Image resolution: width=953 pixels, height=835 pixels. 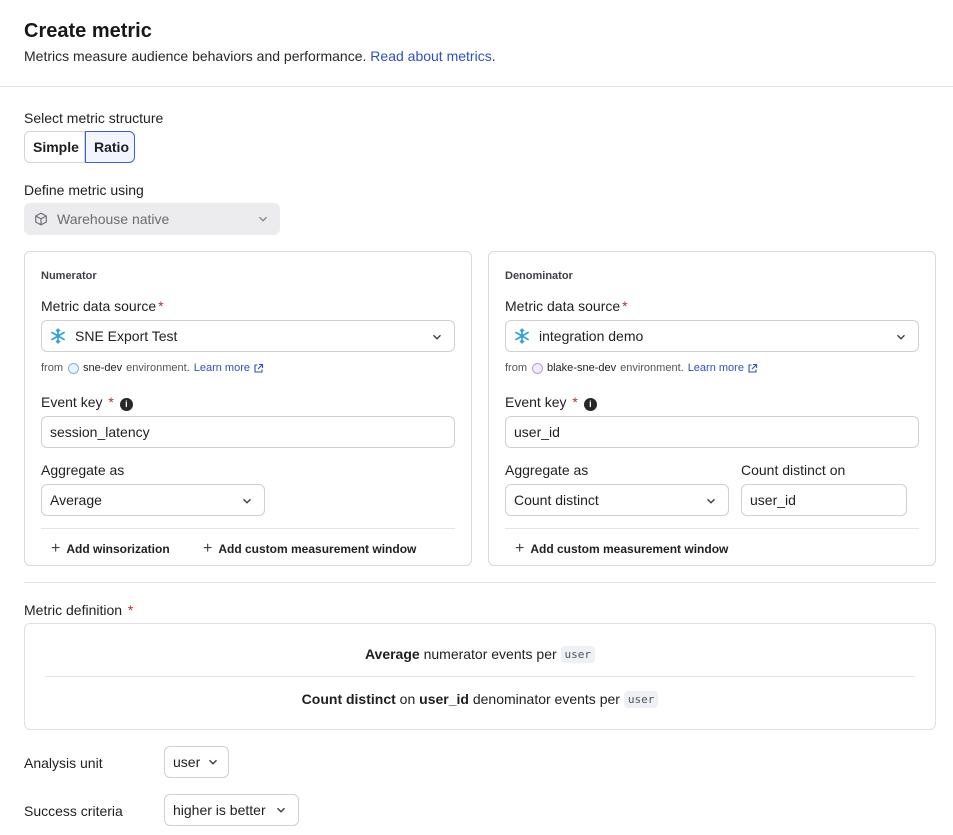 I want to click on page-title: Create metric, so click(x=88, y=31).